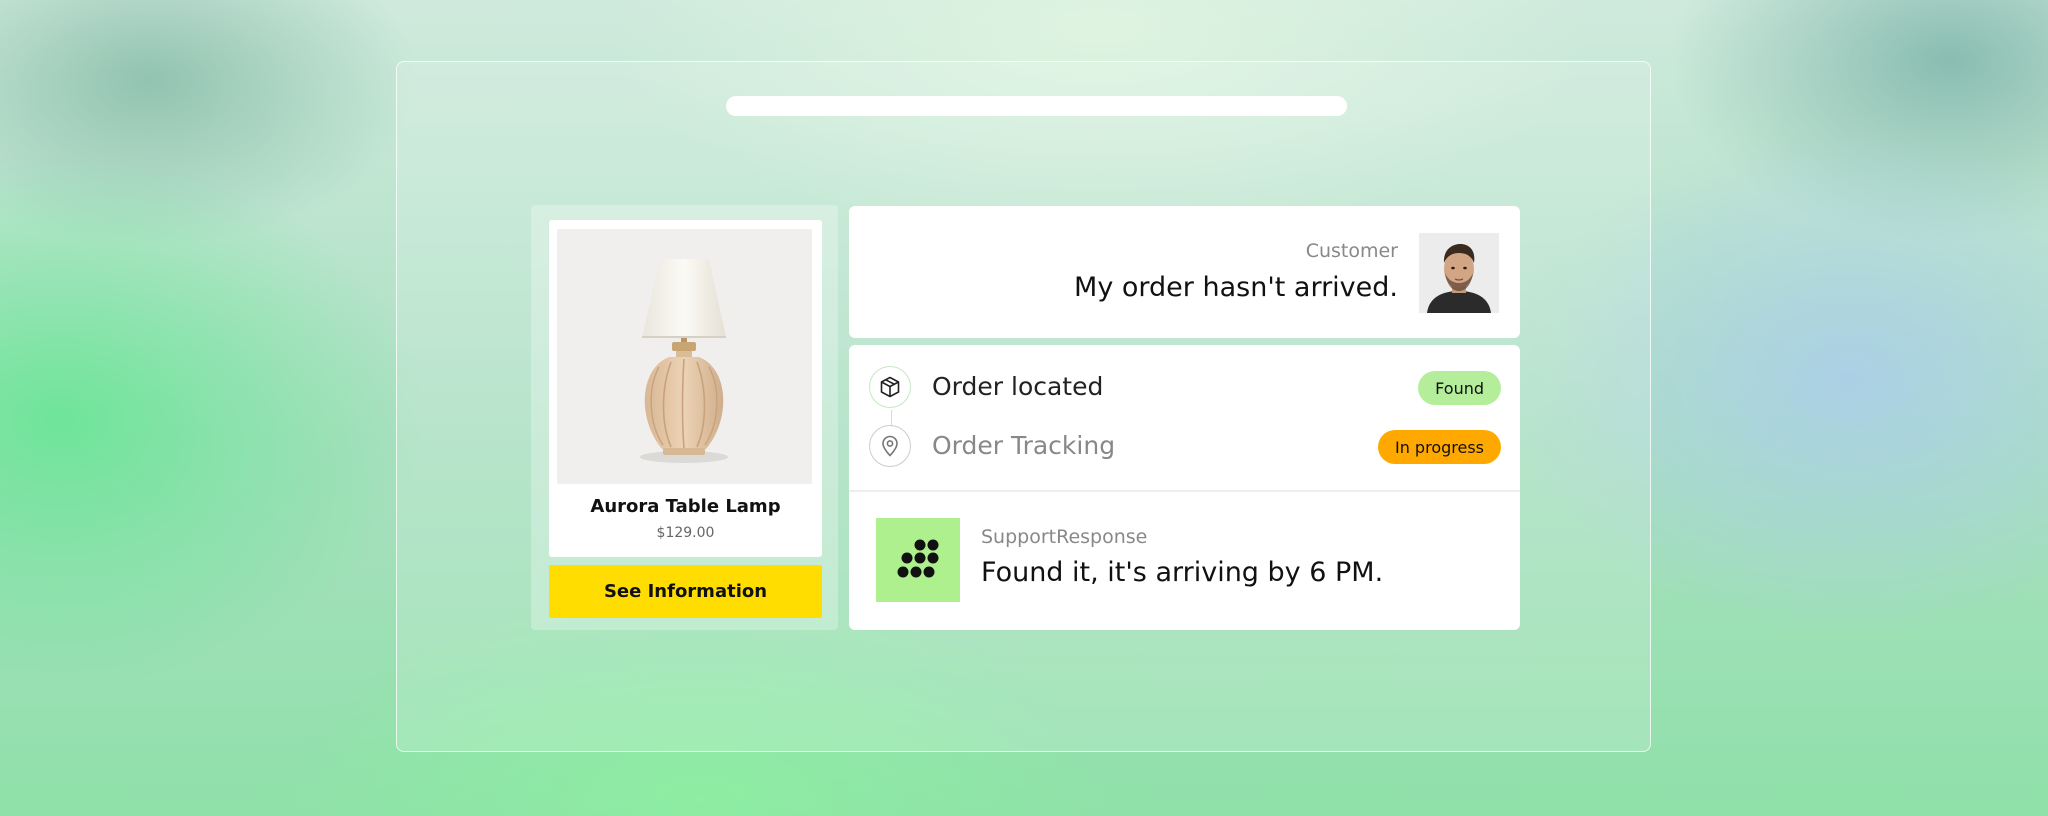 This screenshot has height=816, width=2048. Describe the element at coordinates (685, 533) in the screenshot. I see `product-price: $129.00` at that location.